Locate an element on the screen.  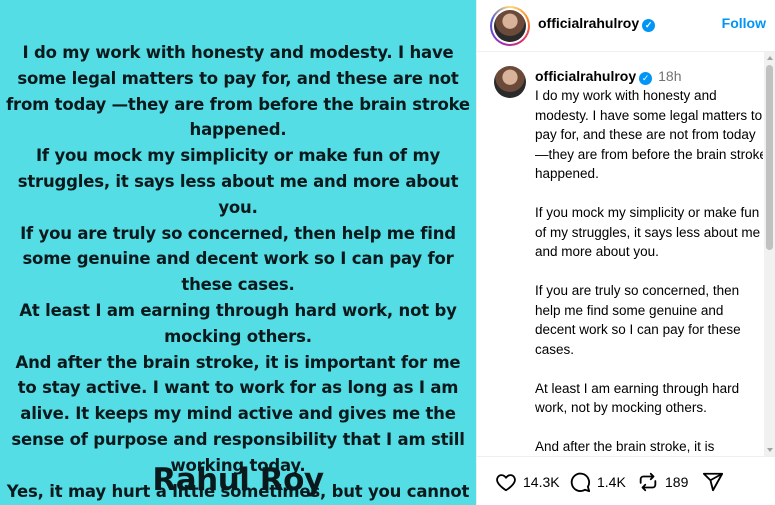
caption-scrollbar is located at coordinates (769, 254).